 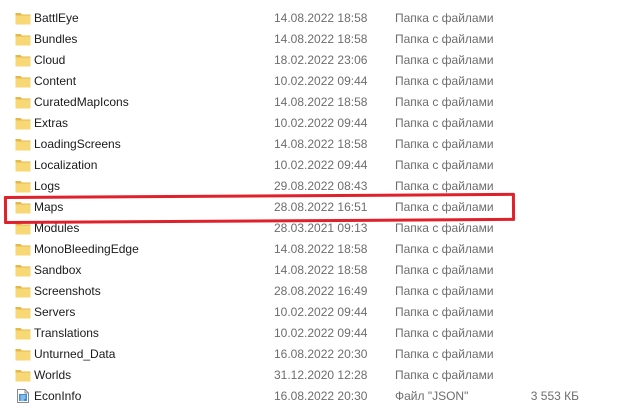 I want to click on folder-row: Modules 28.03.2021 09:13 Папка с файлами, so click(x=313, y=228).